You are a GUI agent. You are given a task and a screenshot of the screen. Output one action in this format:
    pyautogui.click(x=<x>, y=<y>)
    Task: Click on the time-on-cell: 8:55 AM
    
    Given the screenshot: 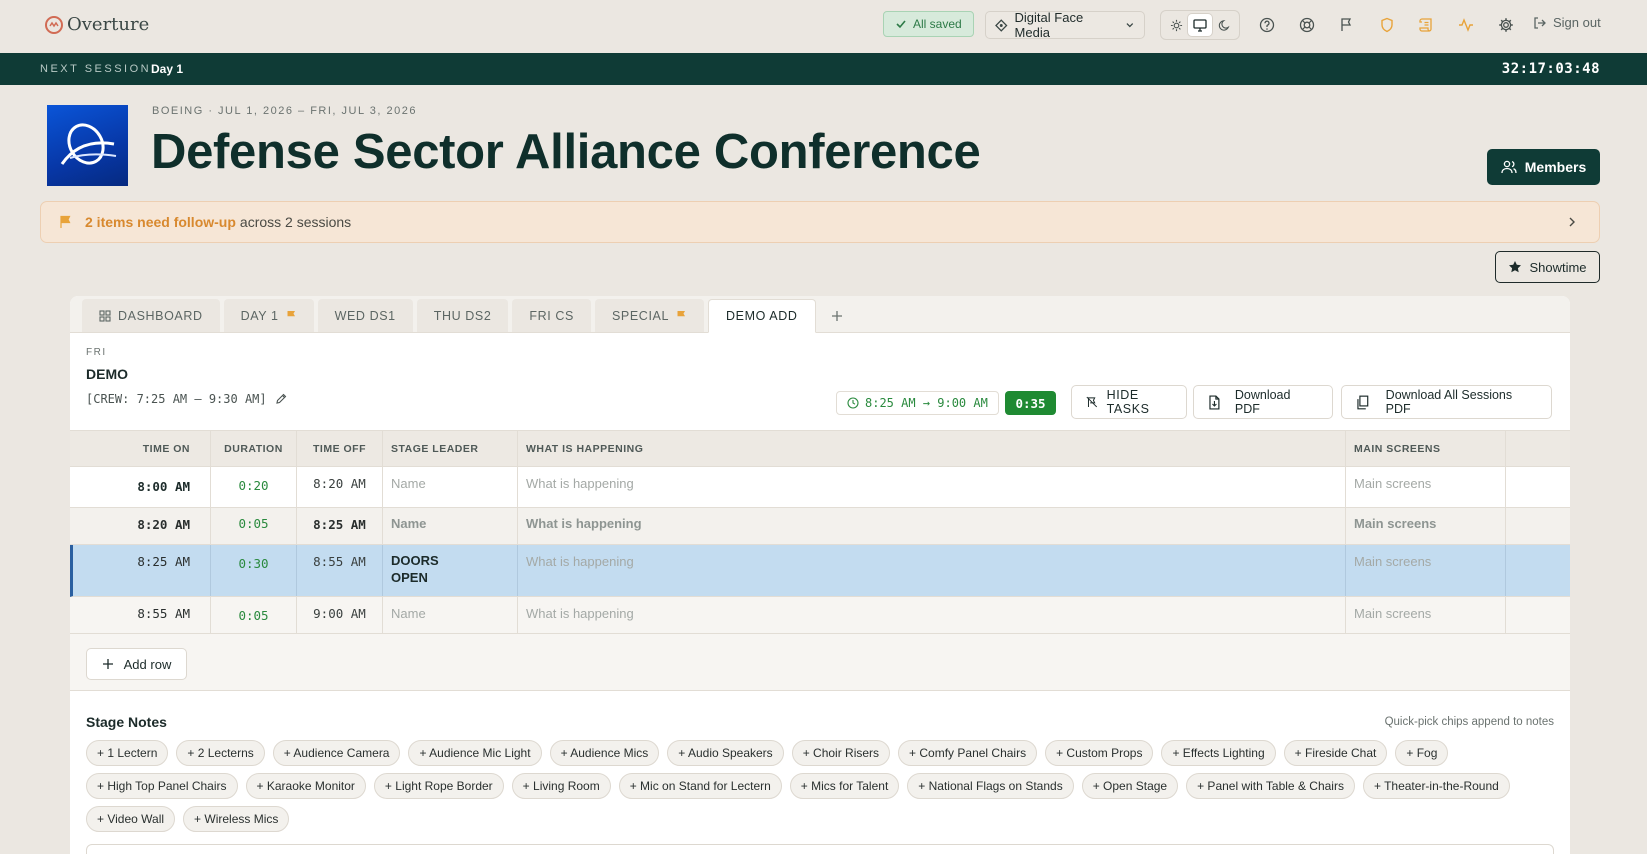 What is the action you would take?
    pyautogui.click(x=140, y=615)
    